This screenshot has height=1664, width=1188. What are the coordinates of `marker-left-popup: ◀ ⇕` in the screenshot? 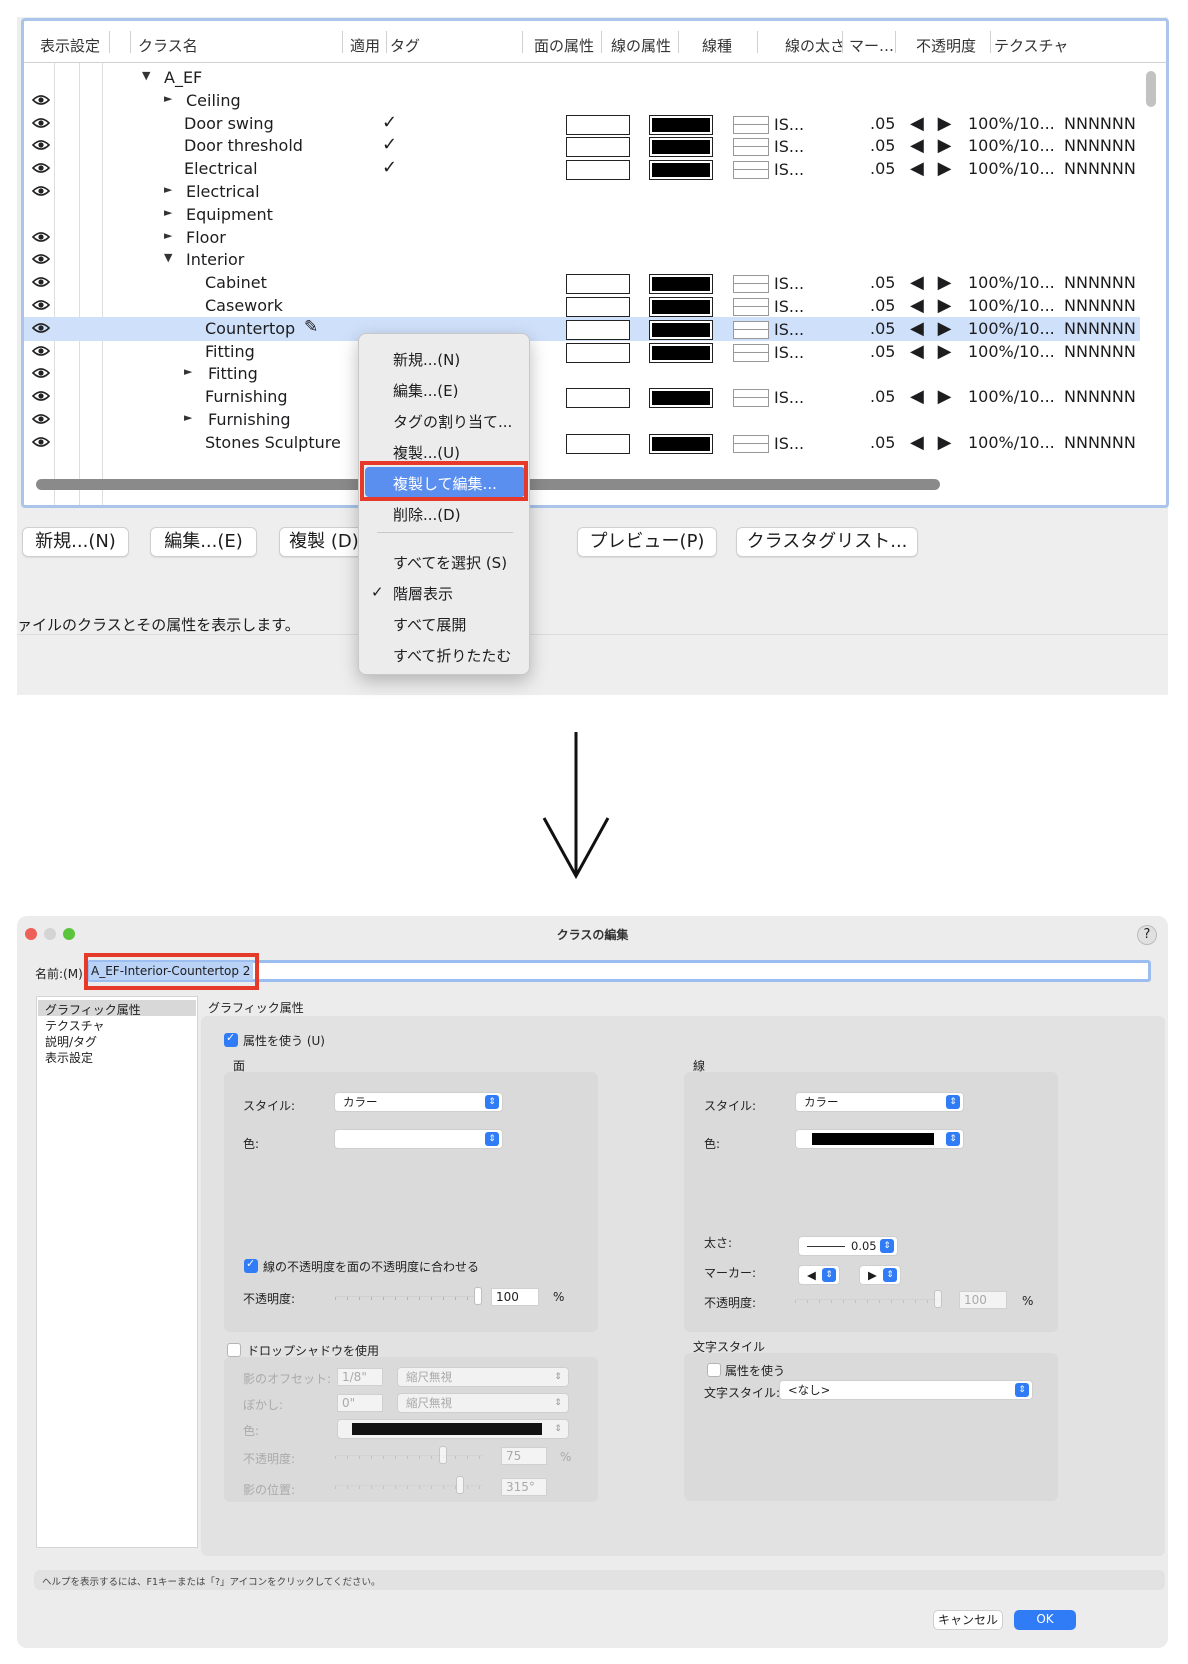 It's located at (819, 1275).